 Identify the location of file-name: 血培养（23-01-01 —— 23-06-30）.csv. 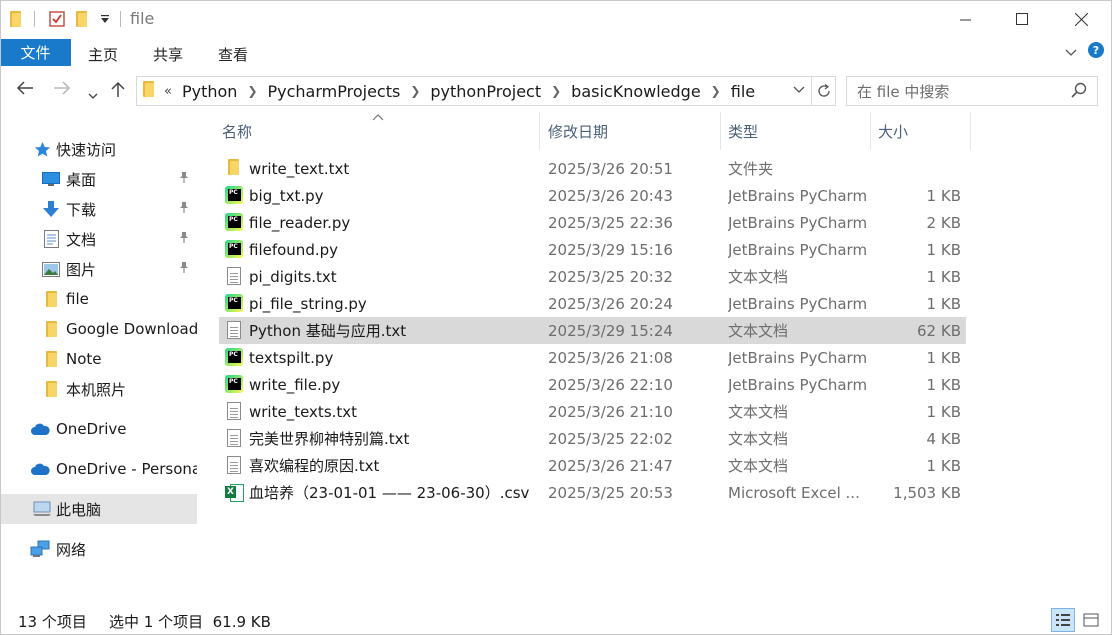
(389, 493).